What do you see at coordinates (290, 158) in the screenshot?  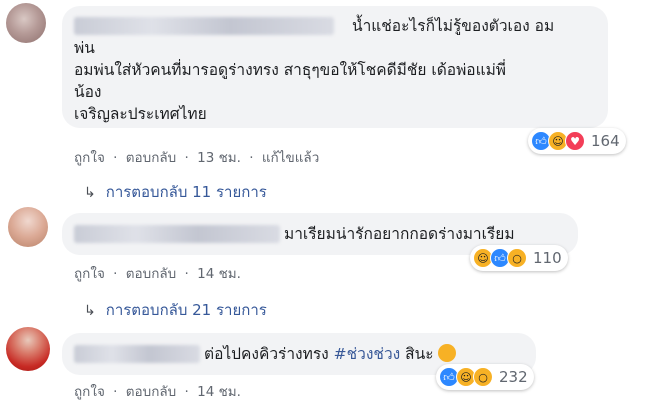 I see `edited-label: แก้ไขแล้ว` at bounding box center [290, 158].